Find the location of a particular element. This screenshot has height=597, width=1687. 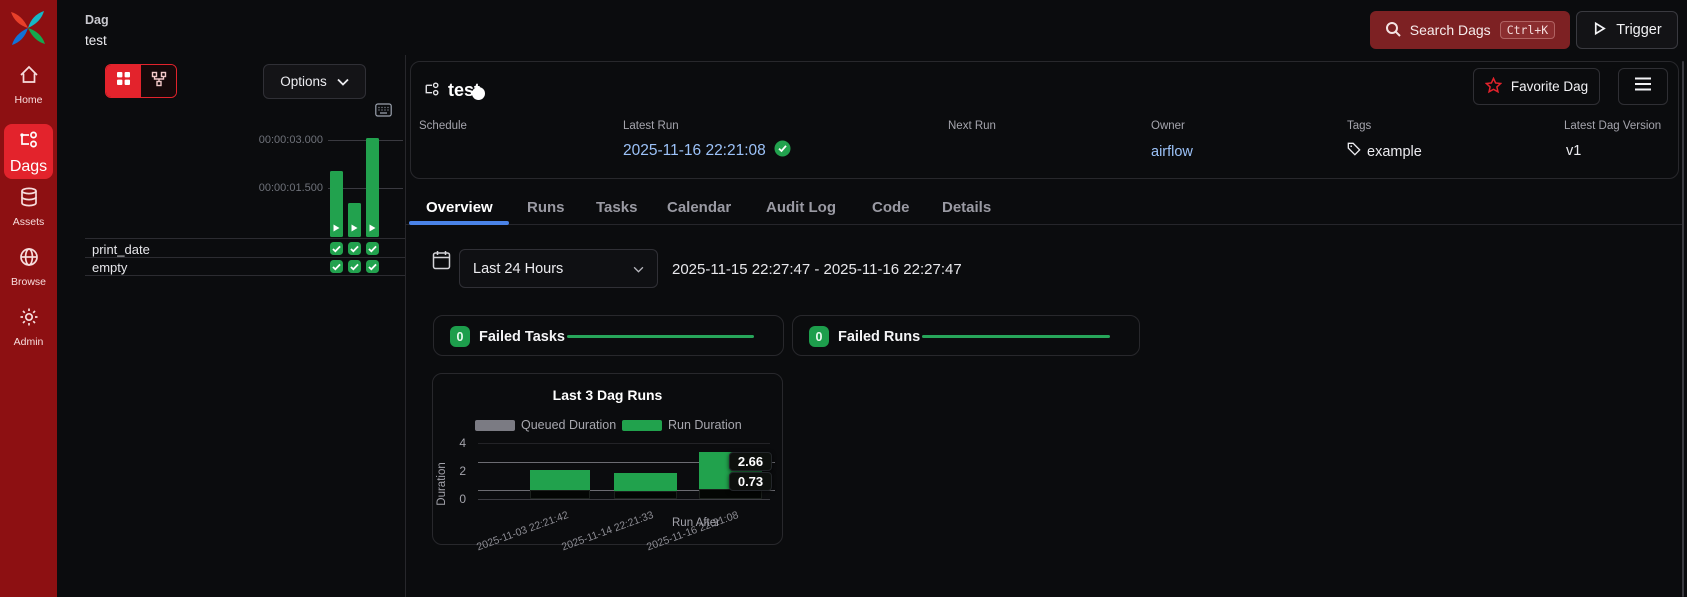

scrollbar is located at coordinates (1683, 329).